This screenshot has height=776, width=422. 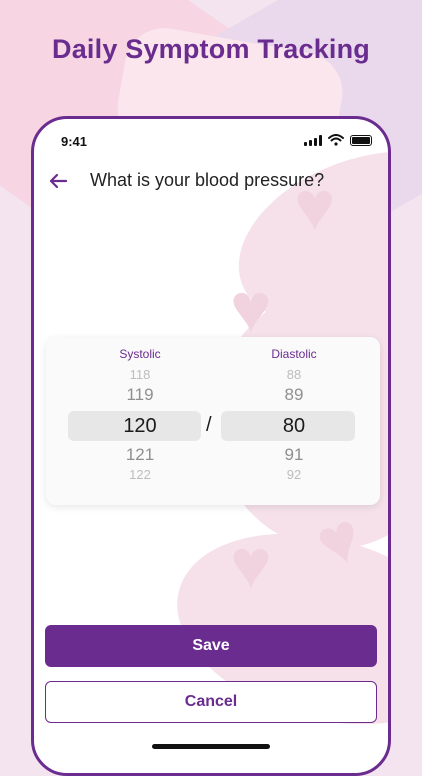 What do you see at coordinates (361, 140) in the screenshot?
I see `battery-icon` at bounding box center [361, 140].